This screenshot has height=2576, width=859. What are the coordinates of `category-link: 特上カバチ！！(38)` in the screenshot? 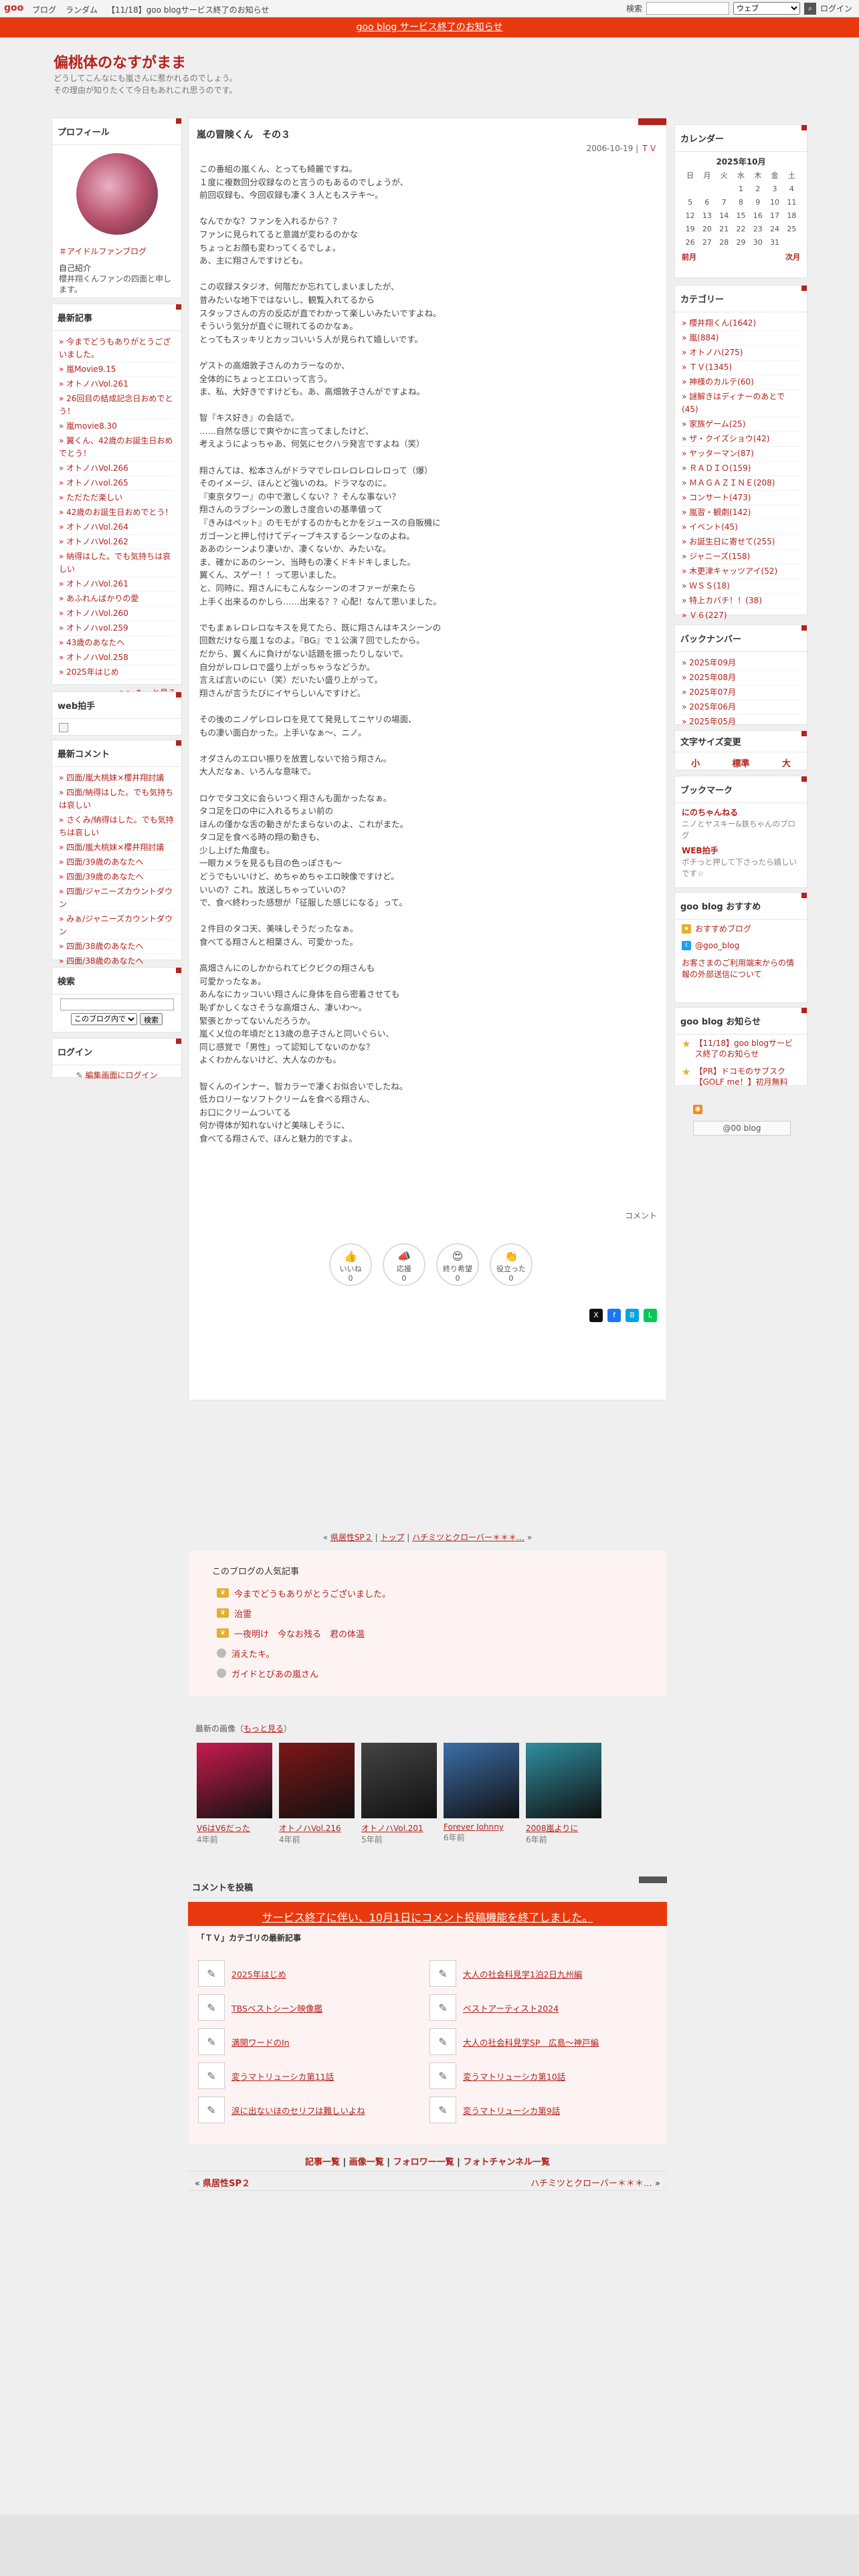 It's located at (722, 600).